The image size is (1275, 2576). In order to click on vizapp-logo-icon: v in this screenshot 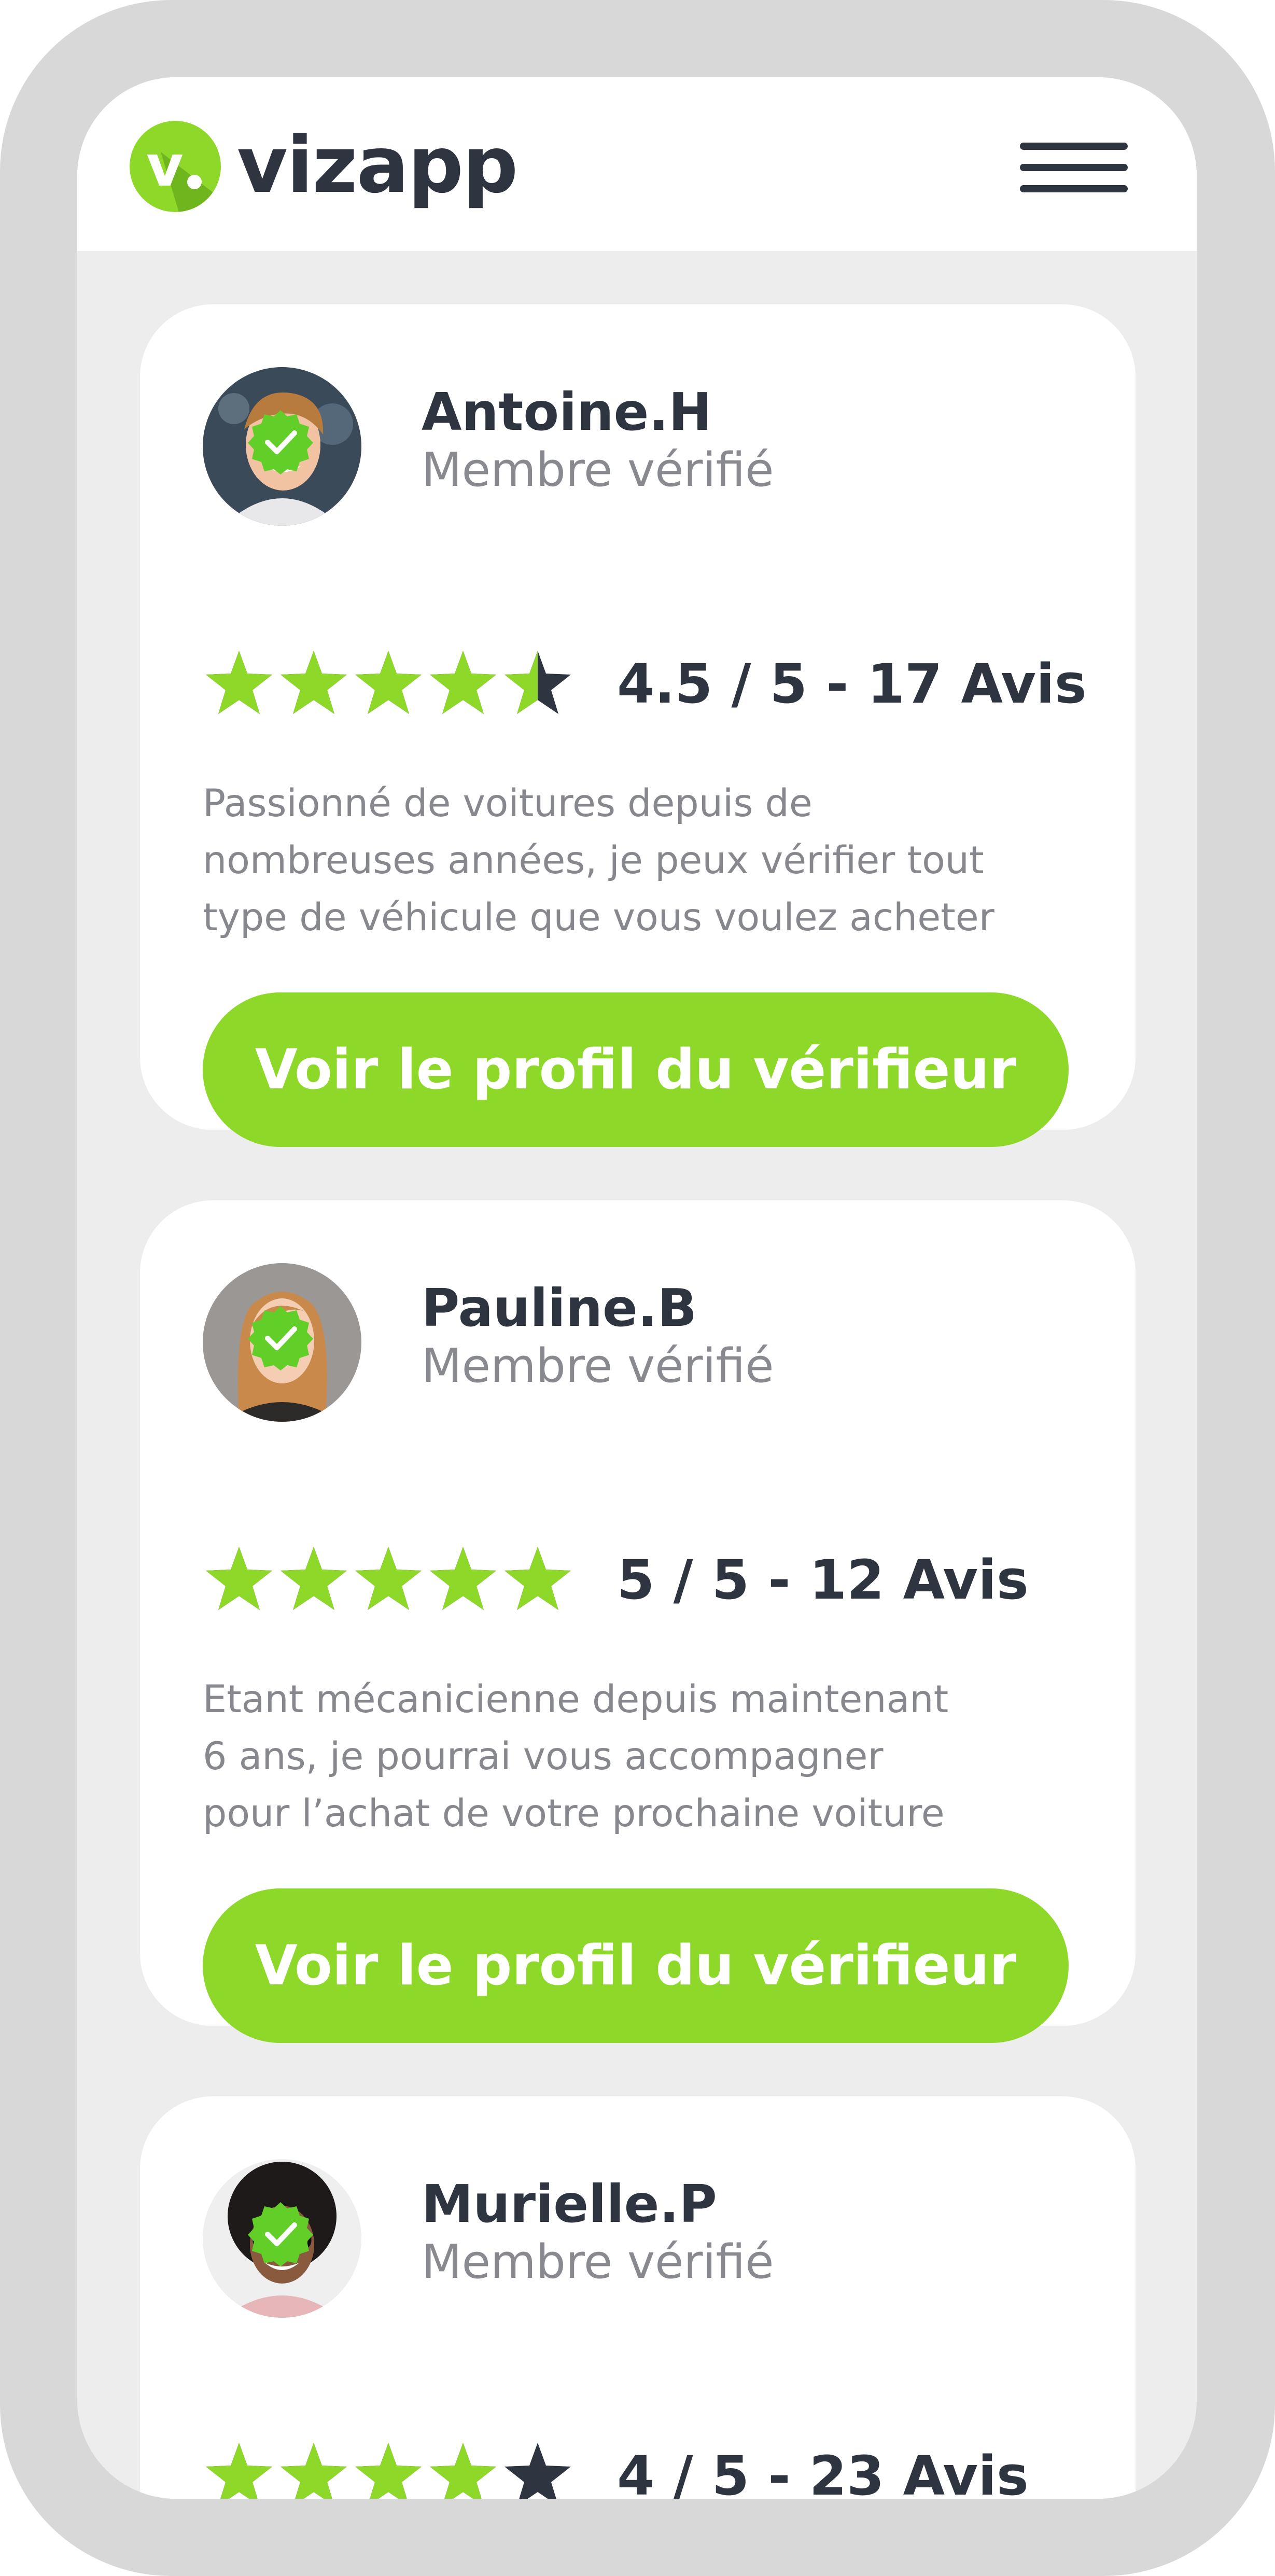, I will do `click(176, 166)`.